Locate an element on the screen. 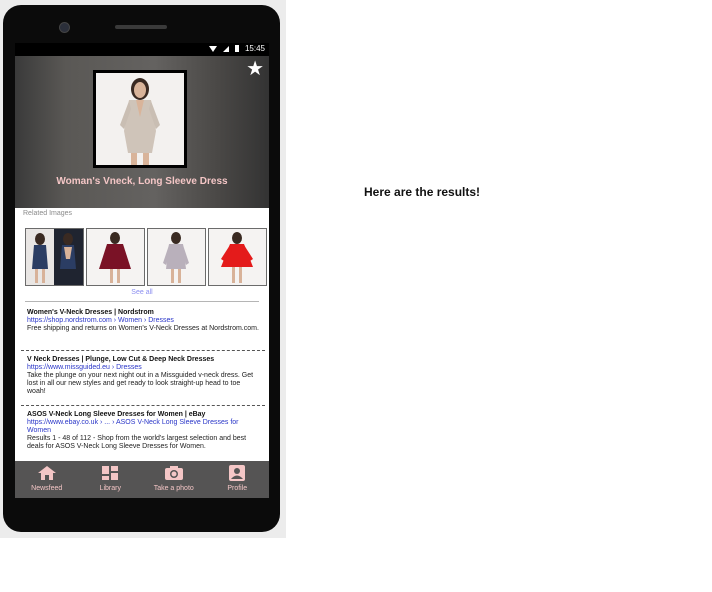 The image size is (712, 592). nav-profile: Profile is located at coordinates (238, 479).